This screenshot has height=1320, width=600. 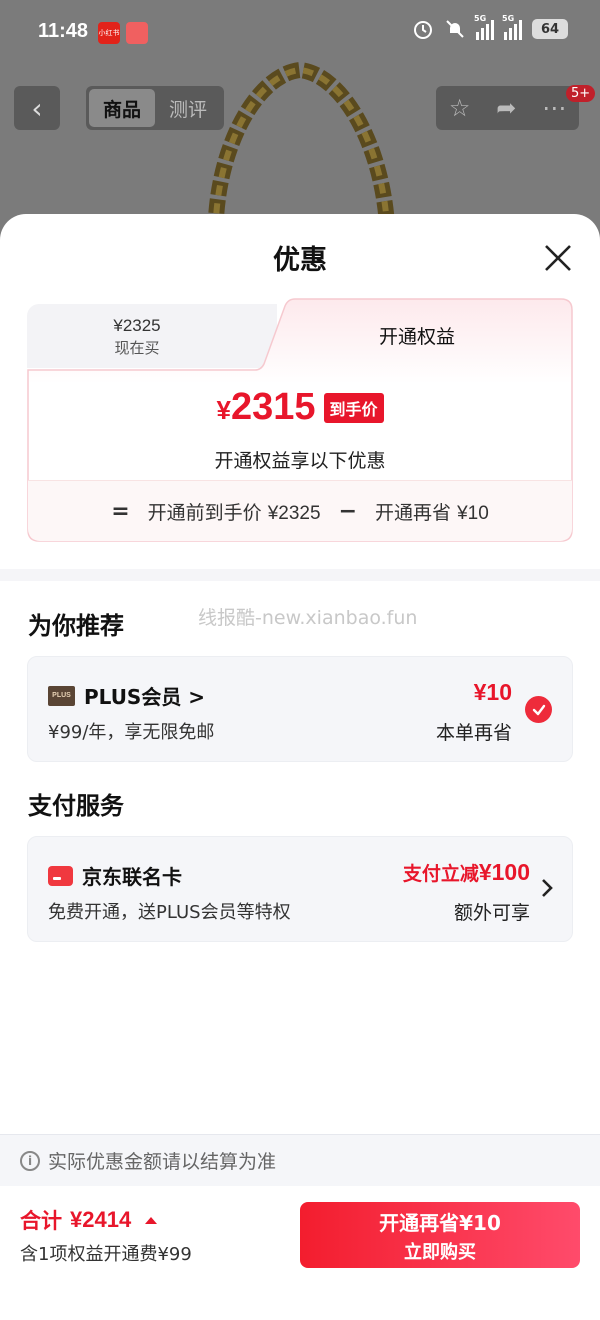 What do you see at coordinates (473, 733) in the screenshot?
I see `plus-saving-label: 本单再省` at bounding box center [473, 733].